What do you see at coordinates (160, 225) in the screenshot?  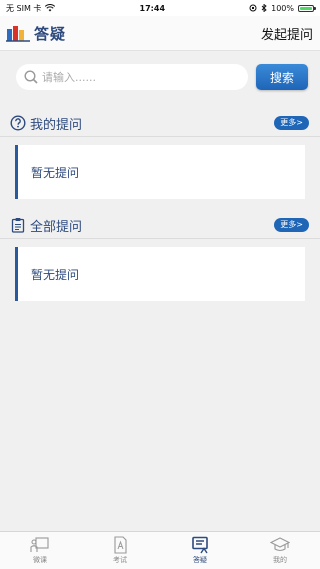 I see `section-header-all-questions: 全部提问 更多>` at bounding box center [160, 225].